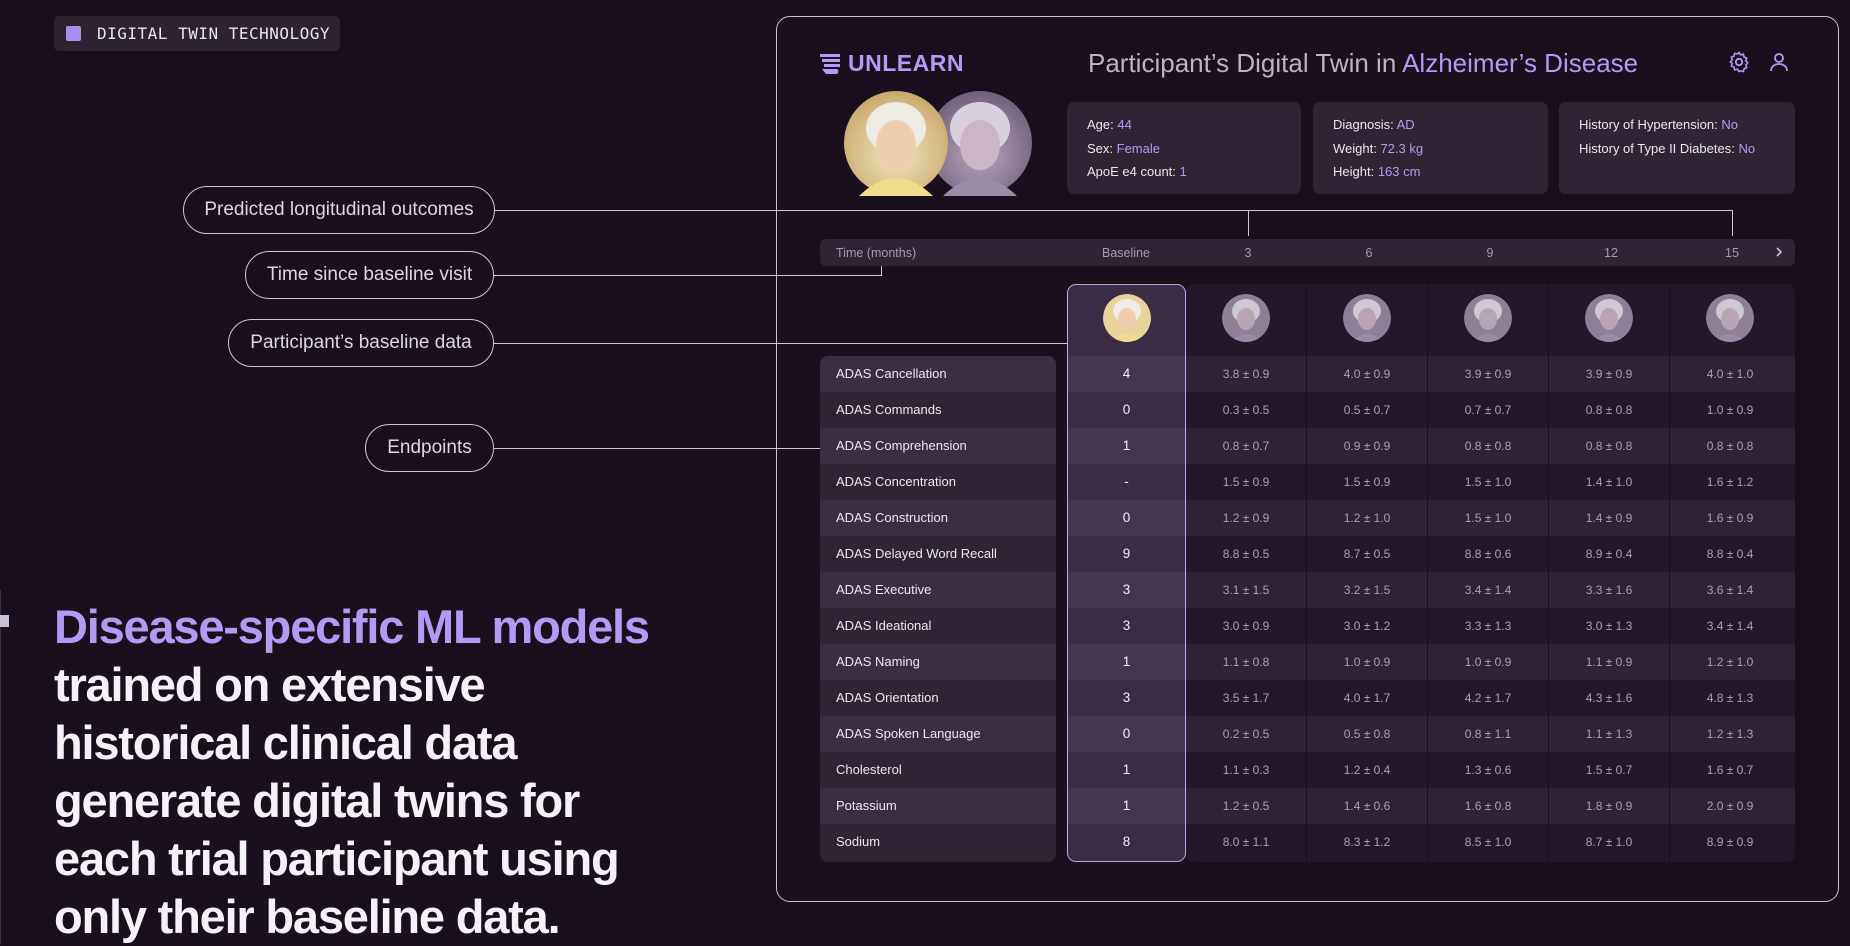  What do you see at coordinates (1609, 698) in the screenshot?
I see `predicted-value: 4.3 ± 1.6` at bounding box center [1609, 698].